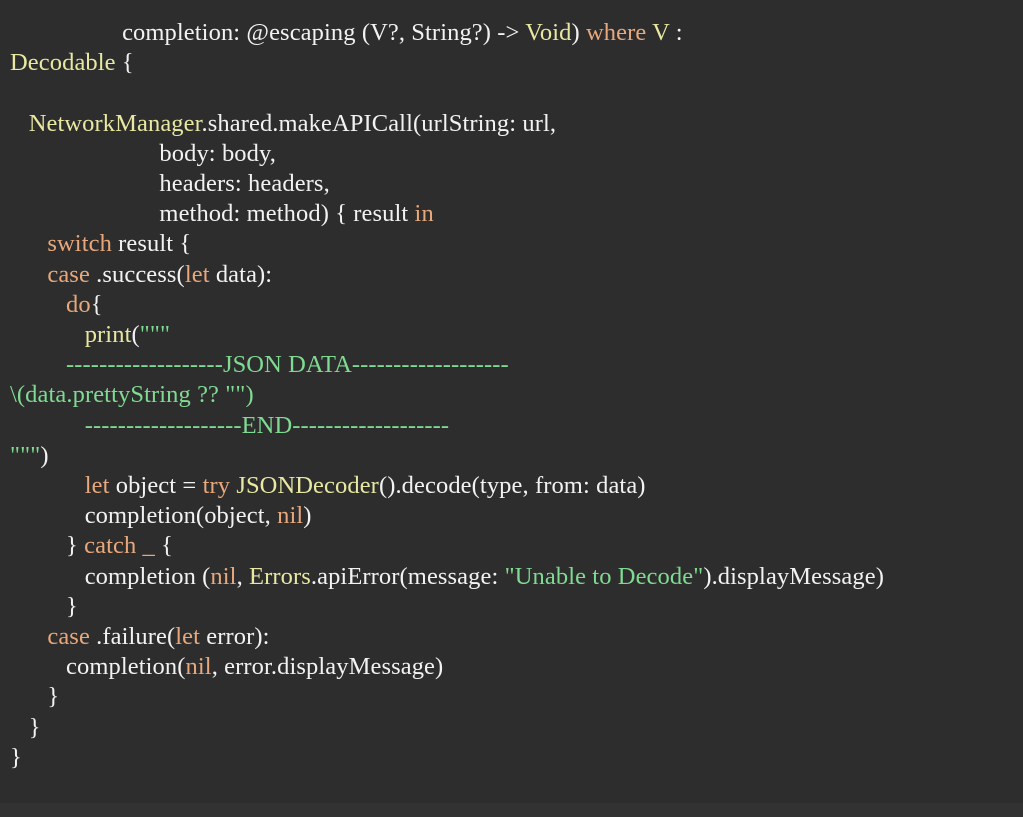 This screenshot has height=817, width=1023. What do you see at coordinates (135, 335) in the screenshot?
I see `code-token-plain: (` at bounding box center [135, 335].